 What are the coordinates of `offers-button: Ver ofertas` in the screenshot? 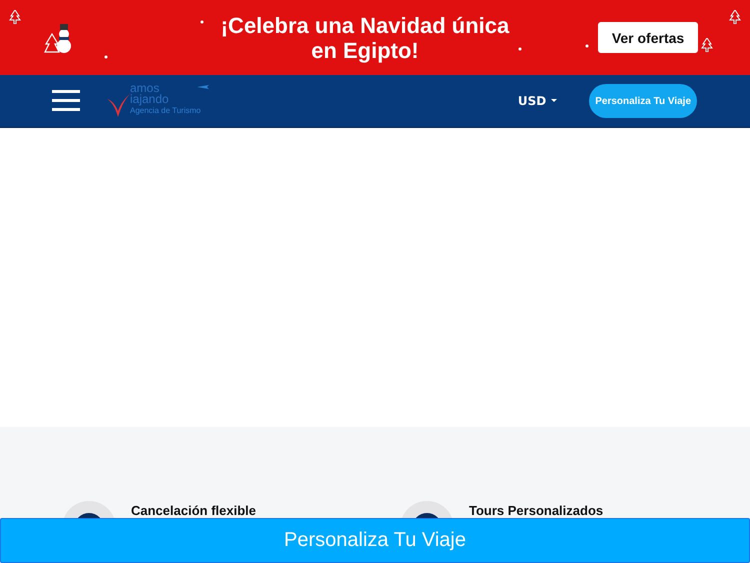 It's located at (648, 37).